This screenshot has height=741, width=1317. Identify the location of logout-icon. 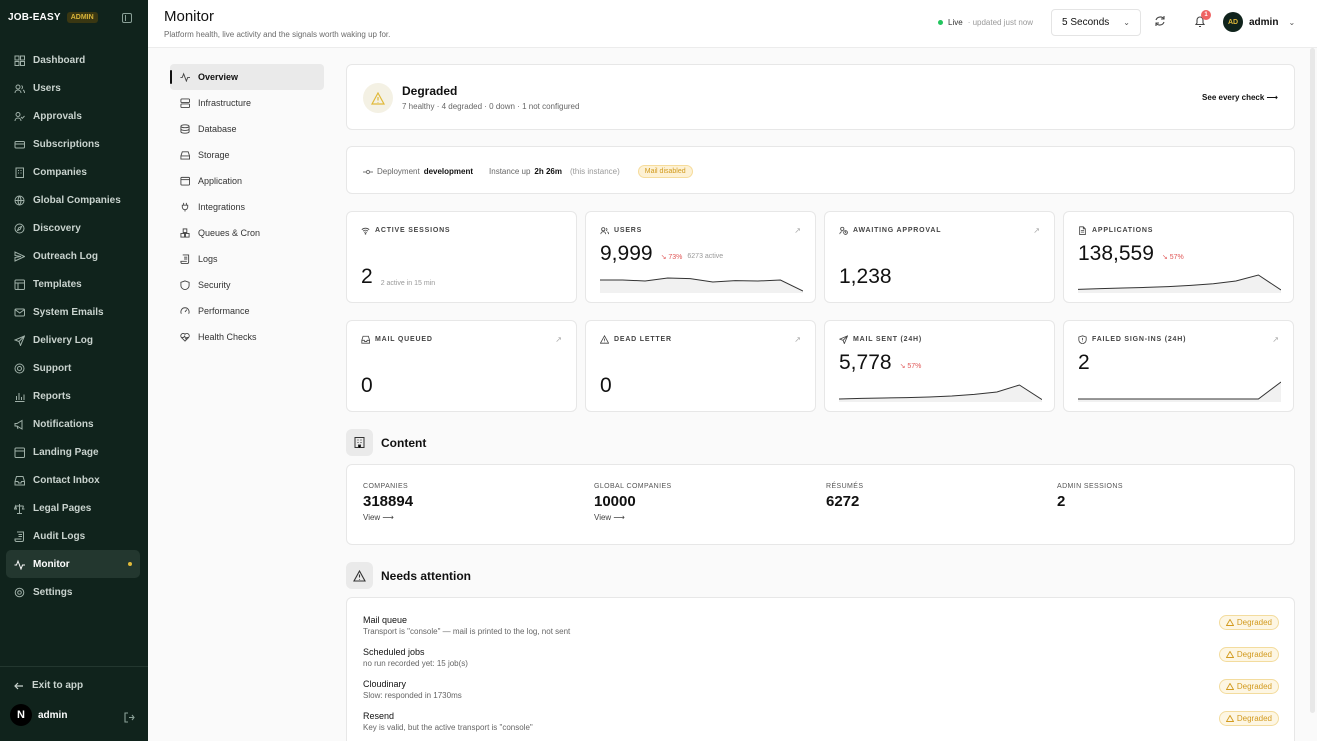
(129, 717).